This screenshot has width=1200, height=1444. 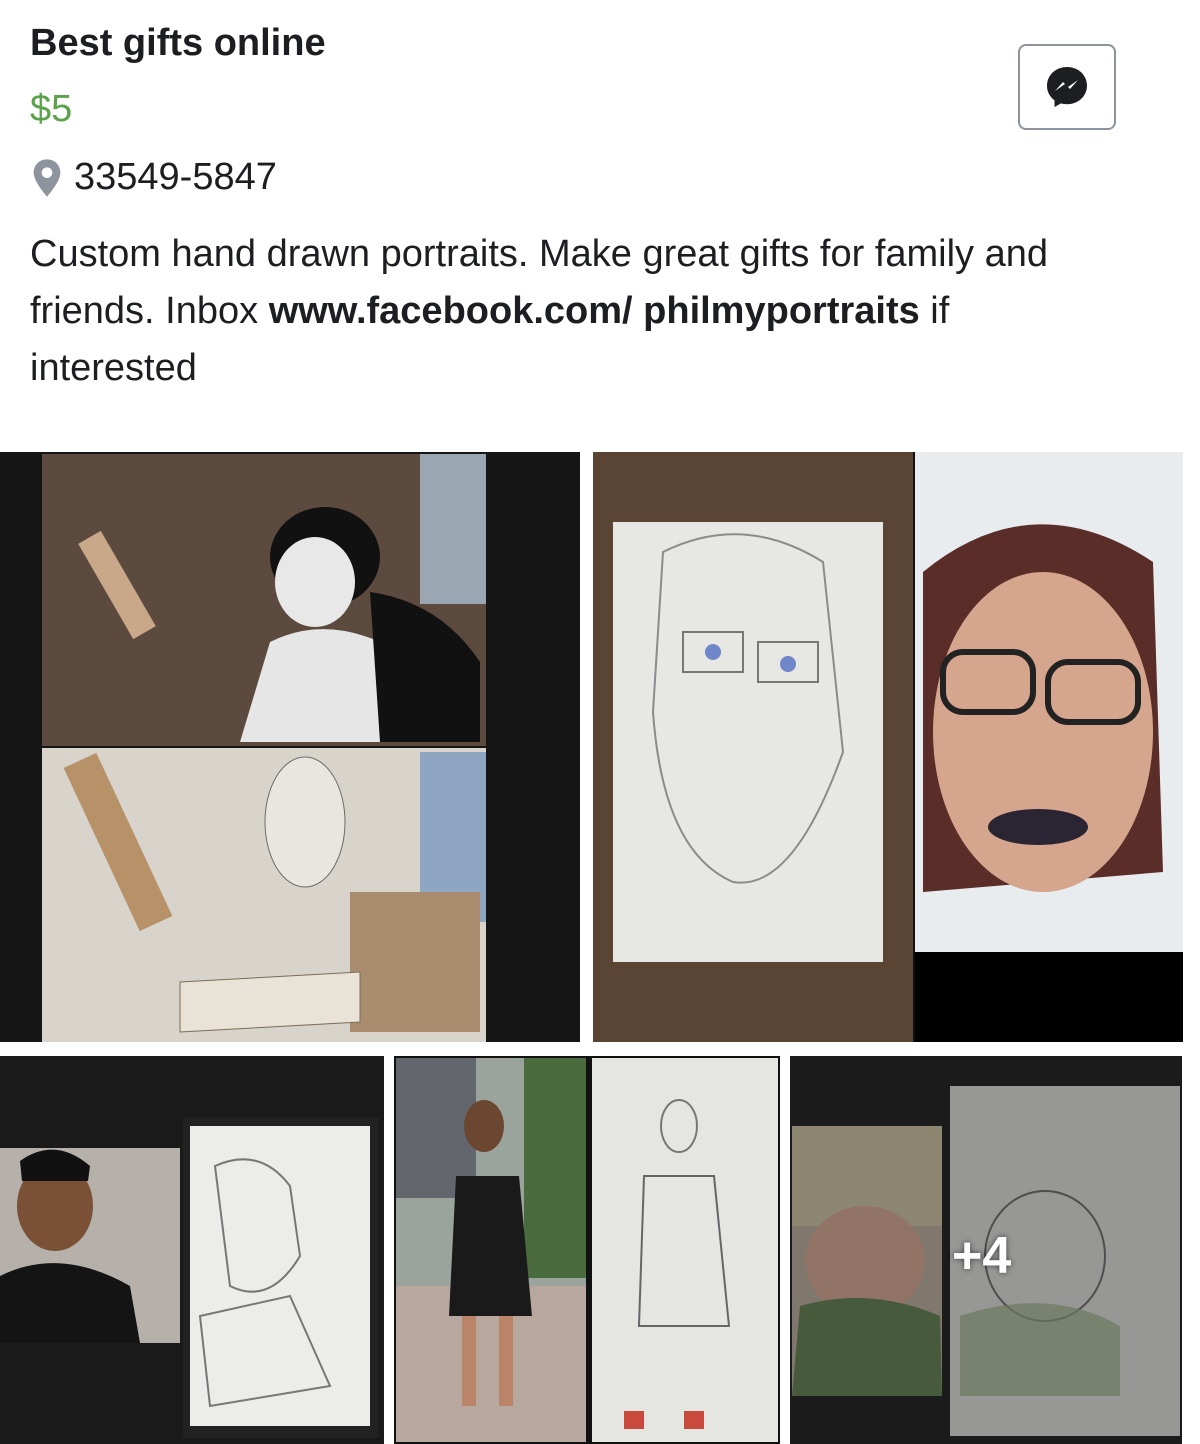 I want to click on messenger-button, so click(x=1067, y=87).